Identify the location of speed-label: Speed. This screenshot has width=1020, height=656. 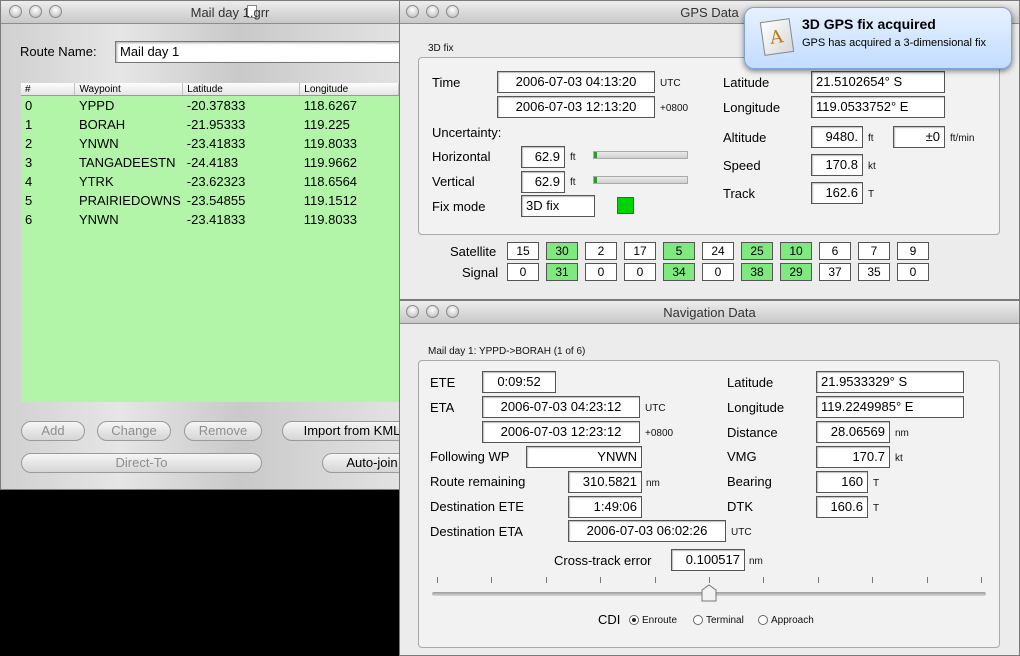
(742, 165).